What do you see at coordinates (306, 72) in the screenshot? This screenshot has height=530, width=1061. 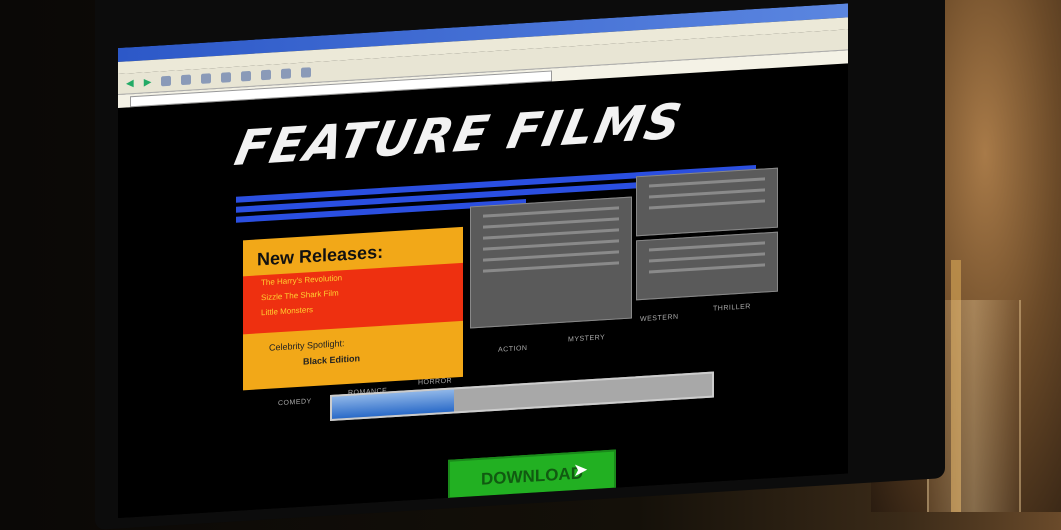 I see `print-icon` at bounding box center [306, 72].